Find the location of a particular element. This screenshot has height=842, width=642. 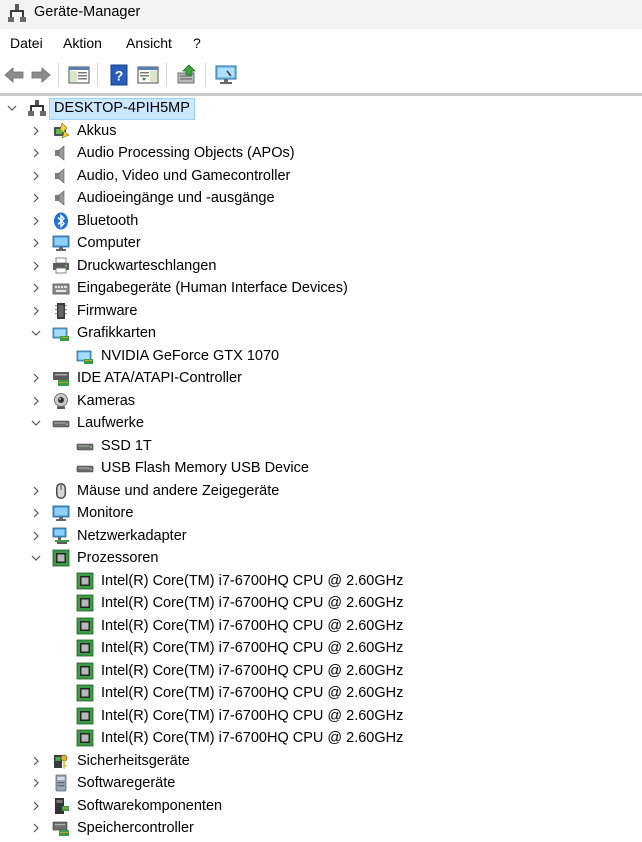

tree-item-label: Firmware is located at coordinates (107, 310).